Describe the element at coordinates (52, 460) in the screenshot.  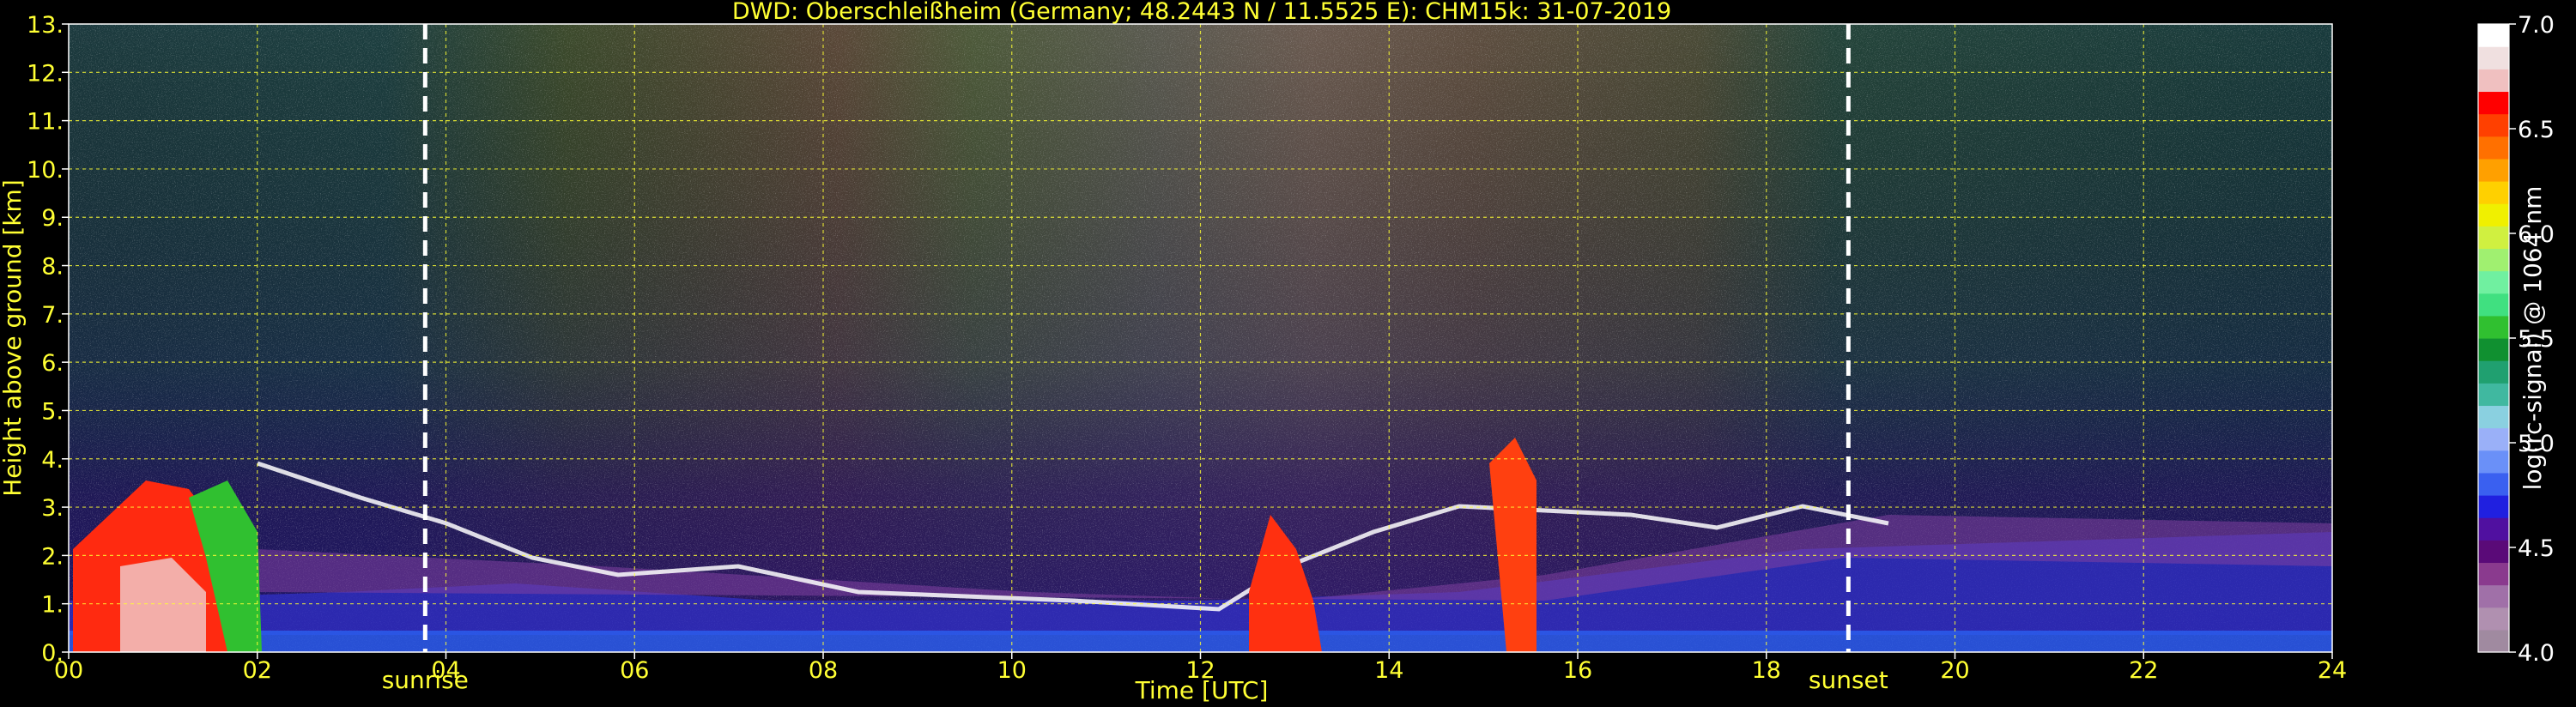
I see `y-tick-label: 4.` at that location.